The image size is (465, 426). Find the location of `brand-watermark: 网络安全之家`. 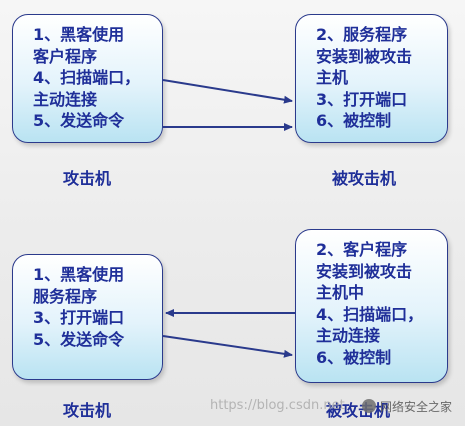

brand-watermark: 网络安全之家 is located at coordinates (416, 407).